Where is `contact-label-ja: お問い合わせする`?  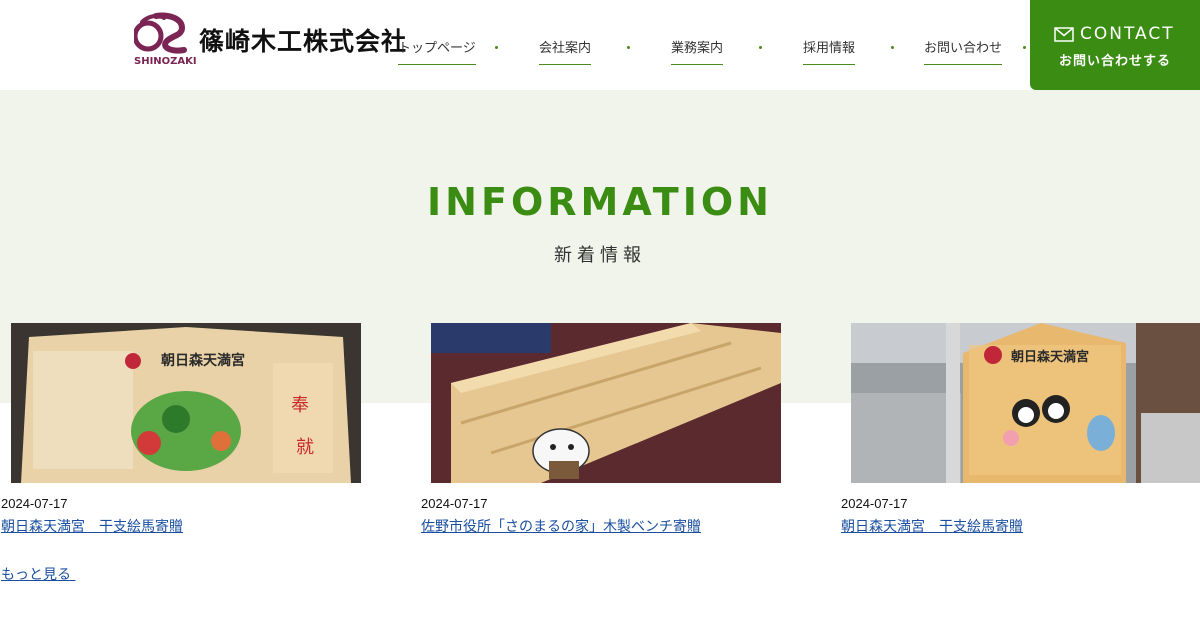 contact-label-ja: お問い合わせする is located at coordinates (1114, 61).